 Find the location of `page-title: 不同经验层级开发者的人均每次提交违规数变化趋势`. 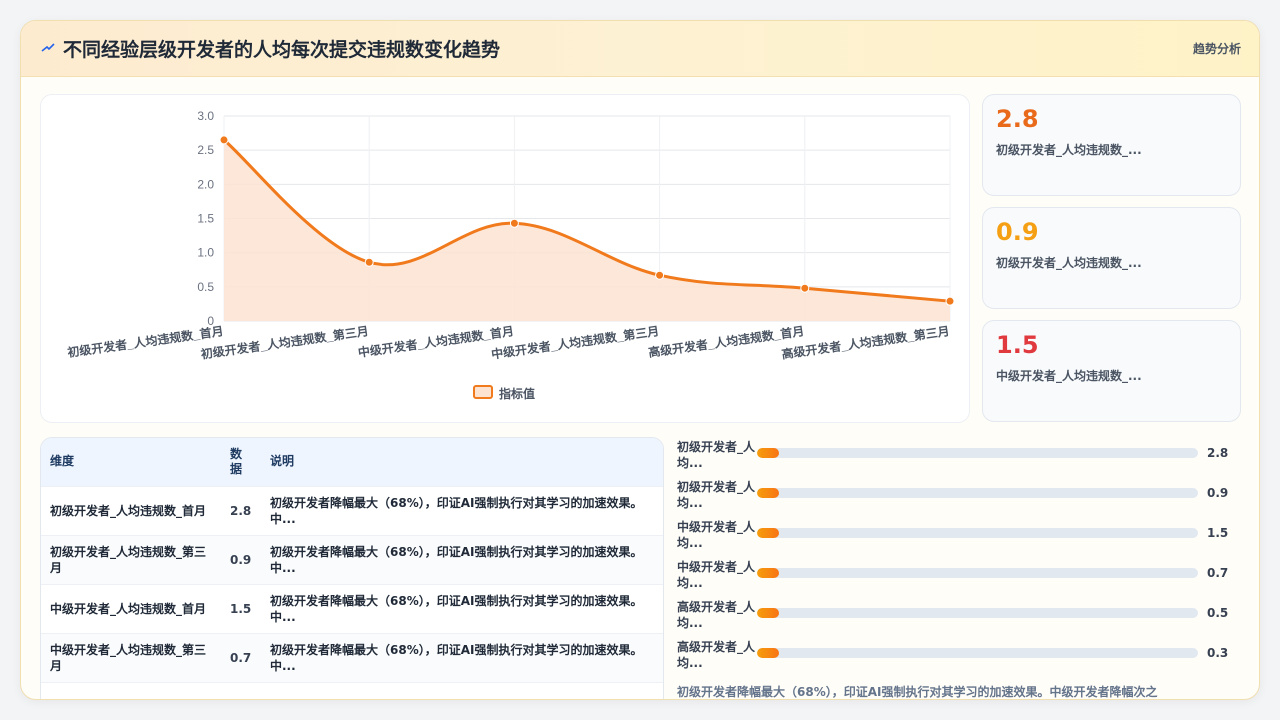

page-title: 不同经验层级开发者的人均每次提交违规数变化趋势 is located at coordinates (282, 50).